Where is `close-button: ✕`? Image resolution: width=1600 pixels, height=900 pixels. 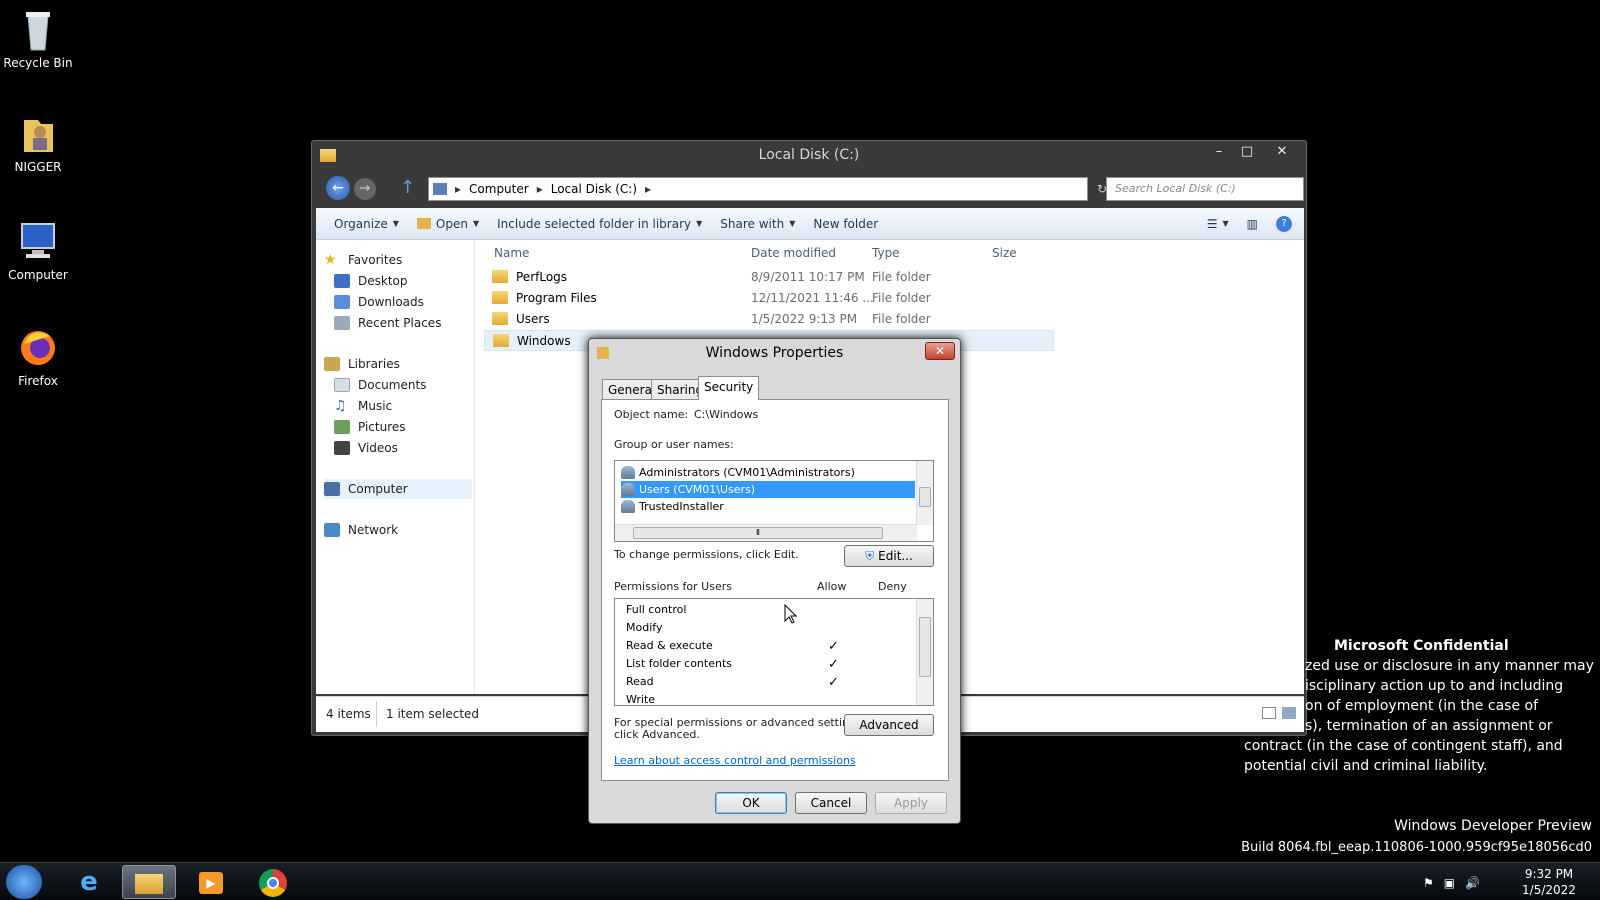 close-button: ✕ is located at coordinates (1282, 152).